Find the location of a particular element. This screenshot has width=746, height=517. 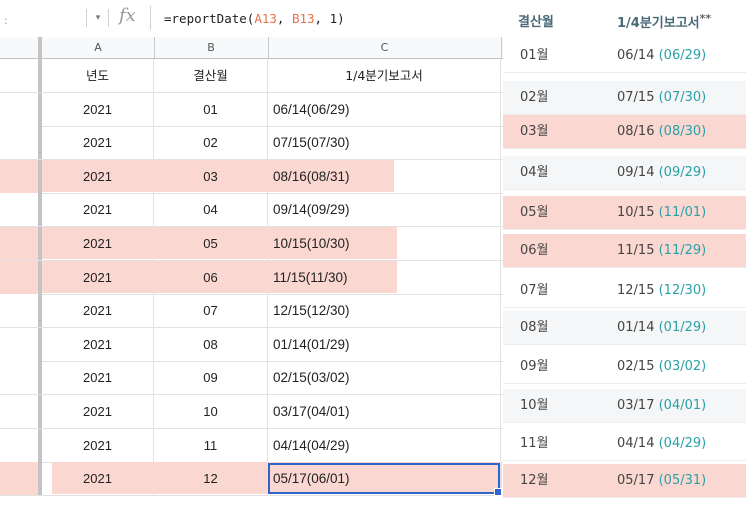

reference-row: 05월 10/15 (11/01) is located at coordinates (624, 213).